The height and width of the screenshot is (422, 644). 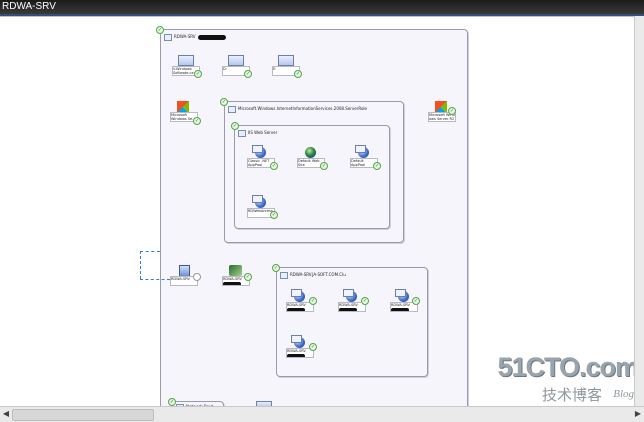 What do you see at coordinates (232, 109) in the screenshot?
I see `role-icon` at bounding box center [232, 109].